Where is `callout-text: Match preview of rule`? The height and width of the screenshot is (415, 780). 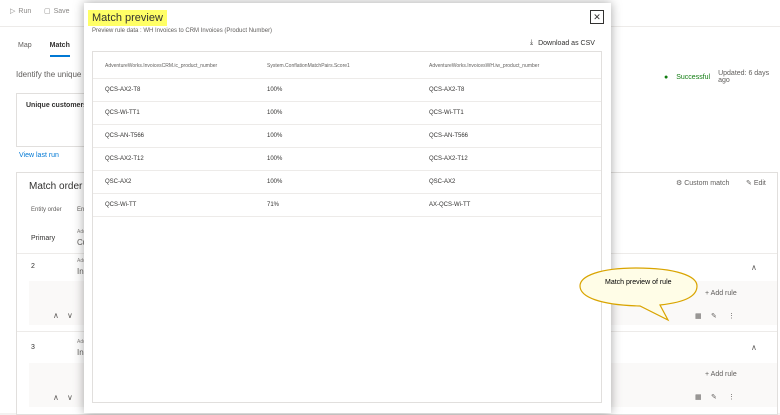 callout-text: Match preview of rule is located at coordinates (638, 282).